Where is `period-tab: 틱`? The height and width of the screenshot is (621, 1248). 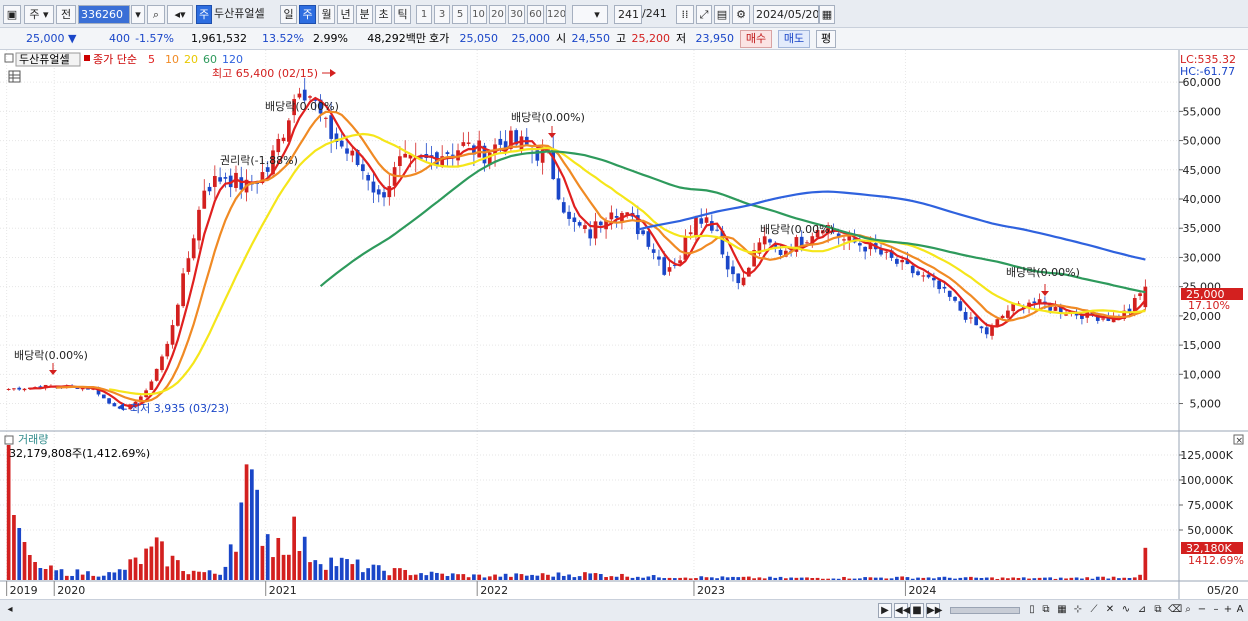
period-tab: 틱 is located at coordinates (402, 14).